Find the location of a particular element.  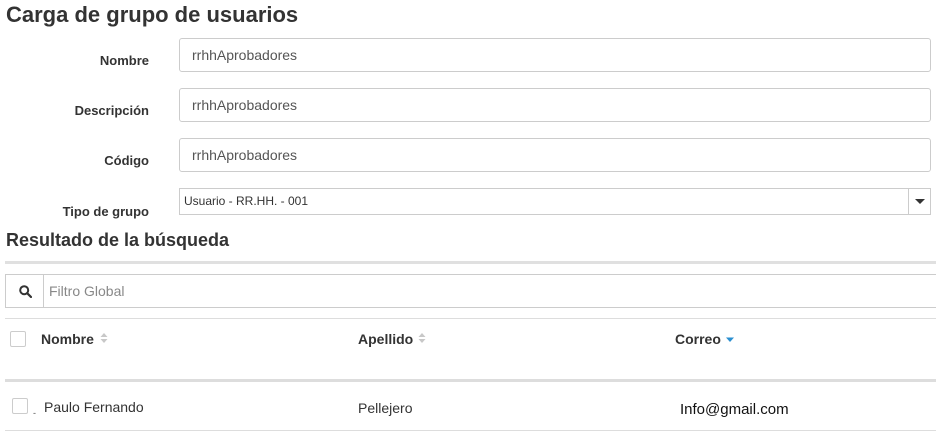

table-top-border is located at coordinates (470, 318).